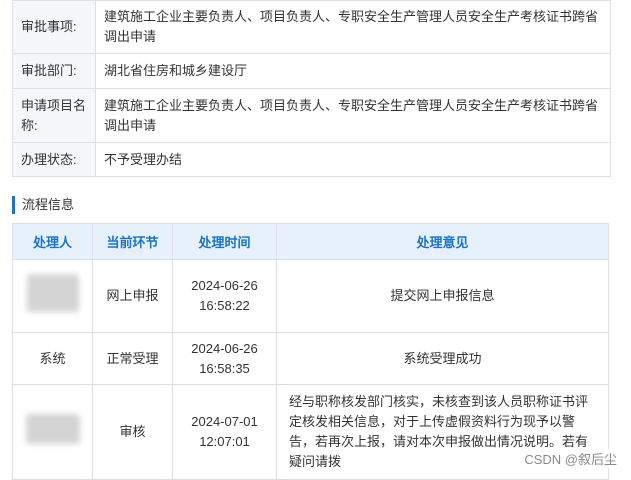  What do you see at coordinates (132, 241) in the screenshot?
I see `column-header-step: 当前环节` at bounding box center [132, 241].